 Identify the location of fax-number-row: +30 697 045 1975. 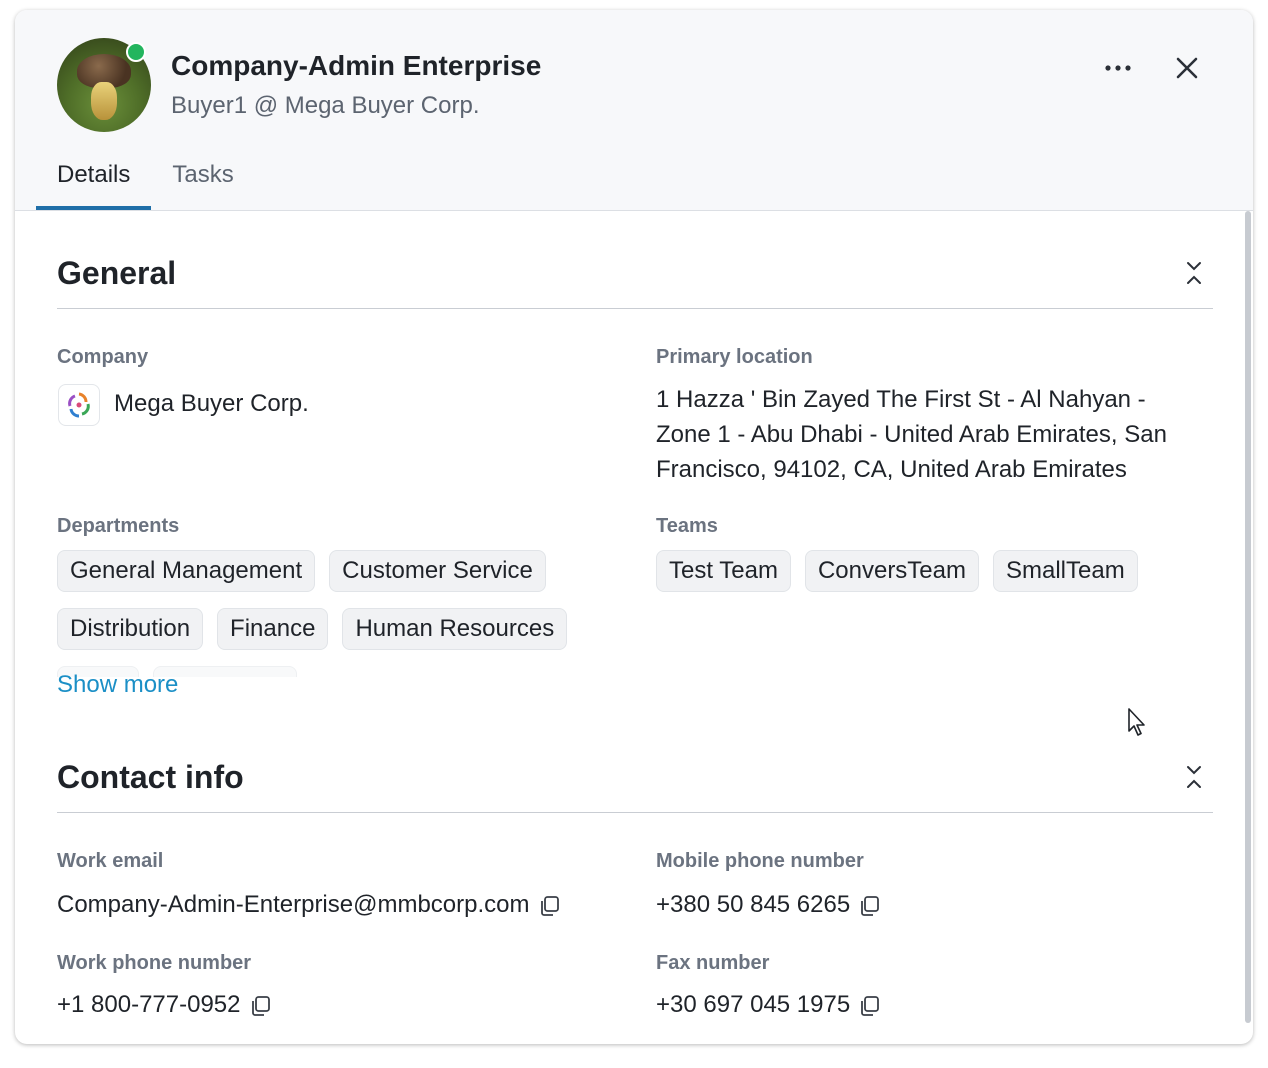
(768, 1005).